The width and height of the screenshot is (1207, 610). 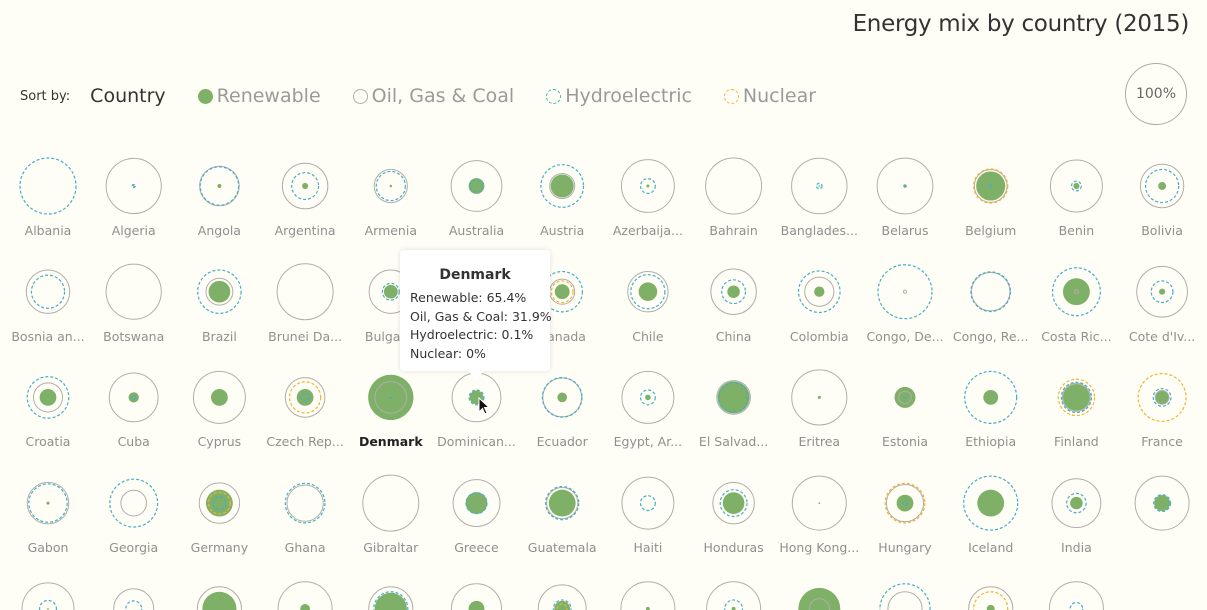 What do you see at coordinates (133, 442) in the screenshot?
I see `country-label: Cuba` at bounding box center [133, 442].